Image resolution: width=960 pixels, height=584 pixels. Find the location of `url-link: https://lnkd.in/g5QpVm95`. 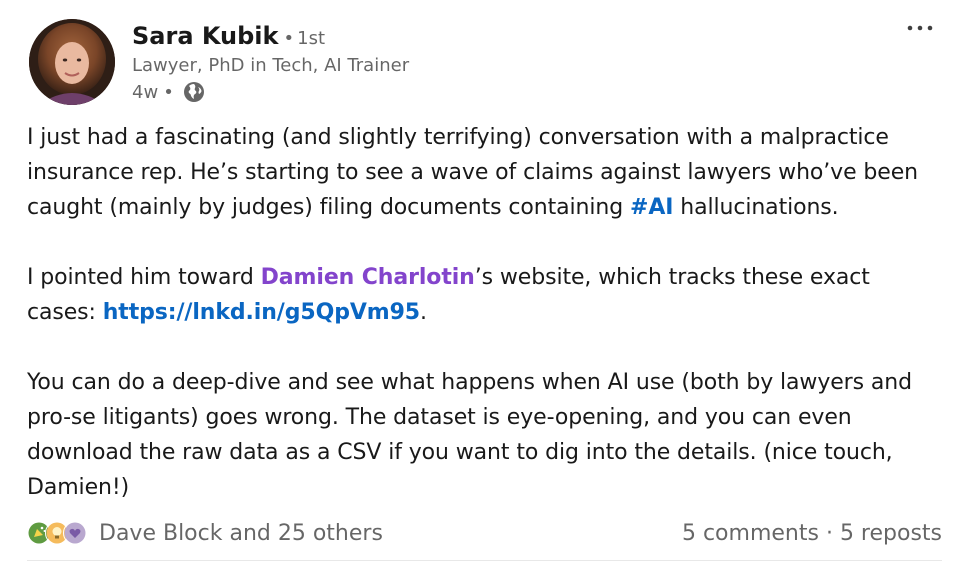

url-link: https://lnkd.in/g5QpVm95 is located at coordinates (261, 312).